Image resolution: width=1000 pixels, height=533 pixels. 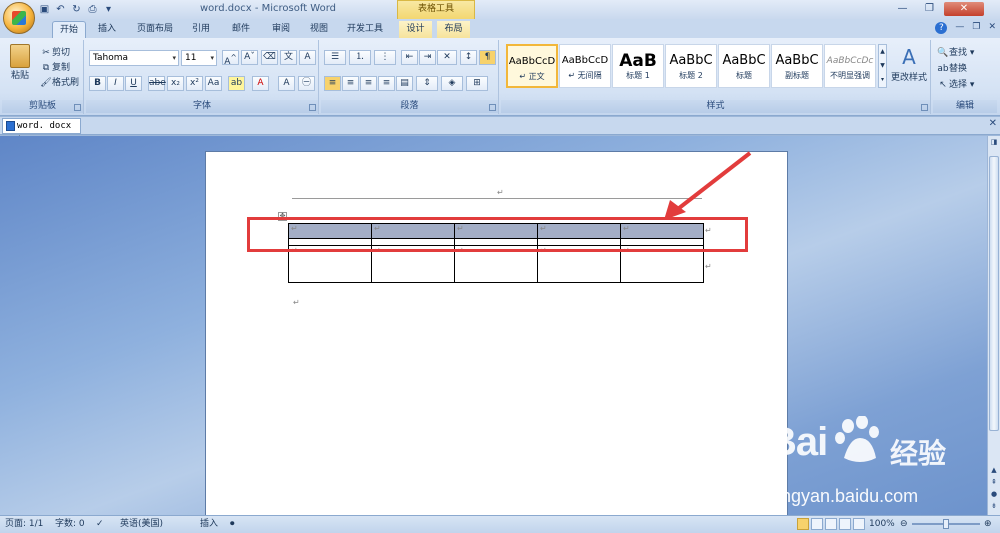 What do you see at coordinates (20, 62) in the screenshot?
I see `paste-button: 粘贴` at bounding box center [20, 62].